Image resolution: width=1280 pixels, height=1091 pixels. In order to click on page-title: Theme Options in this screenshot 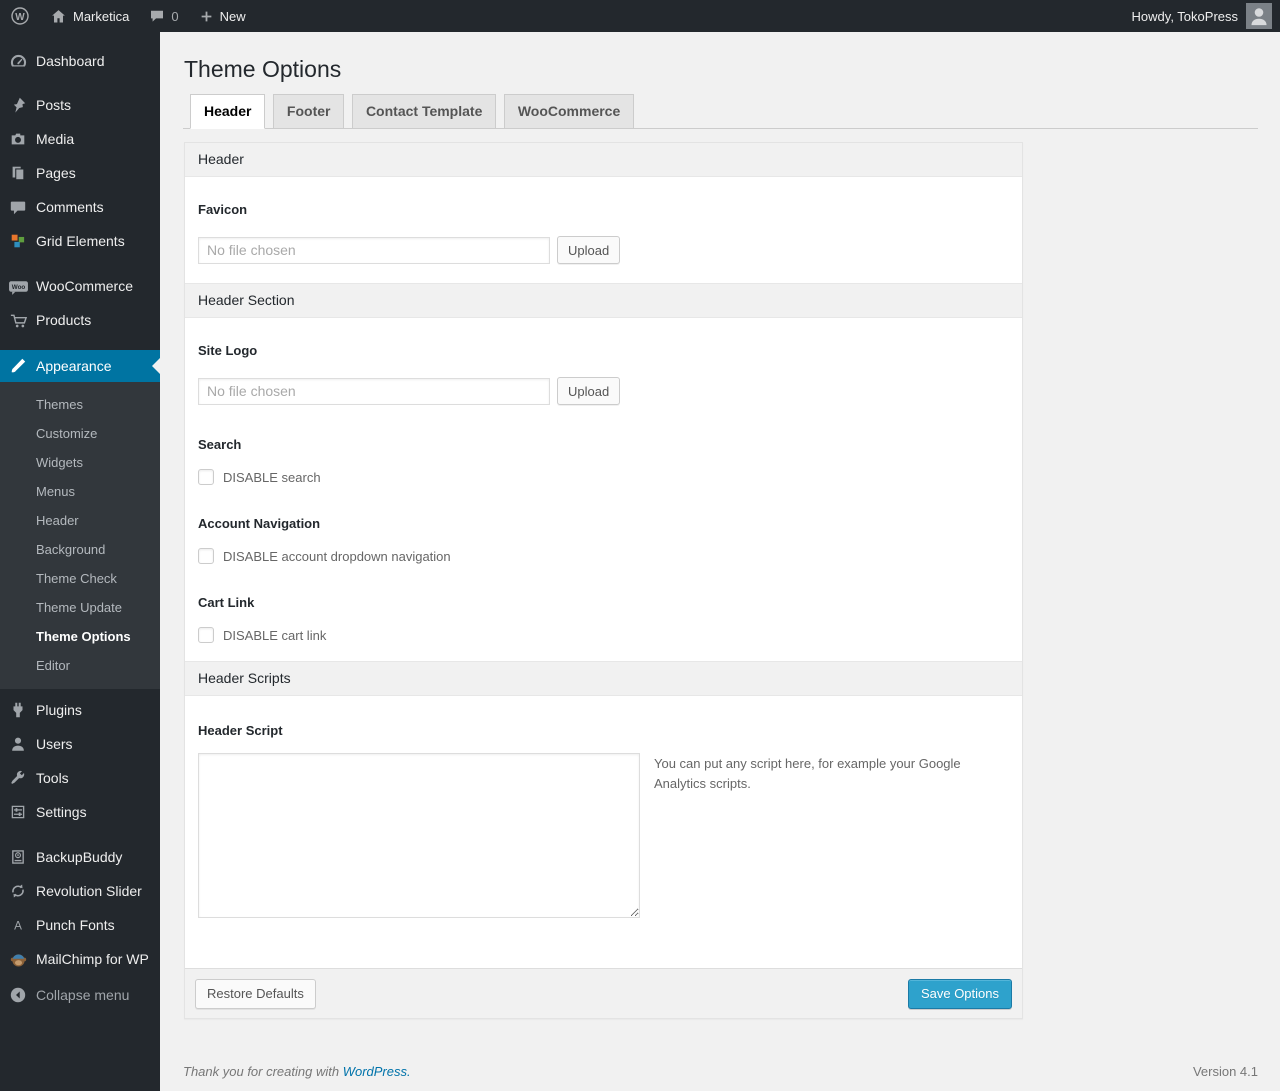, I will do `click(263, 69)`.